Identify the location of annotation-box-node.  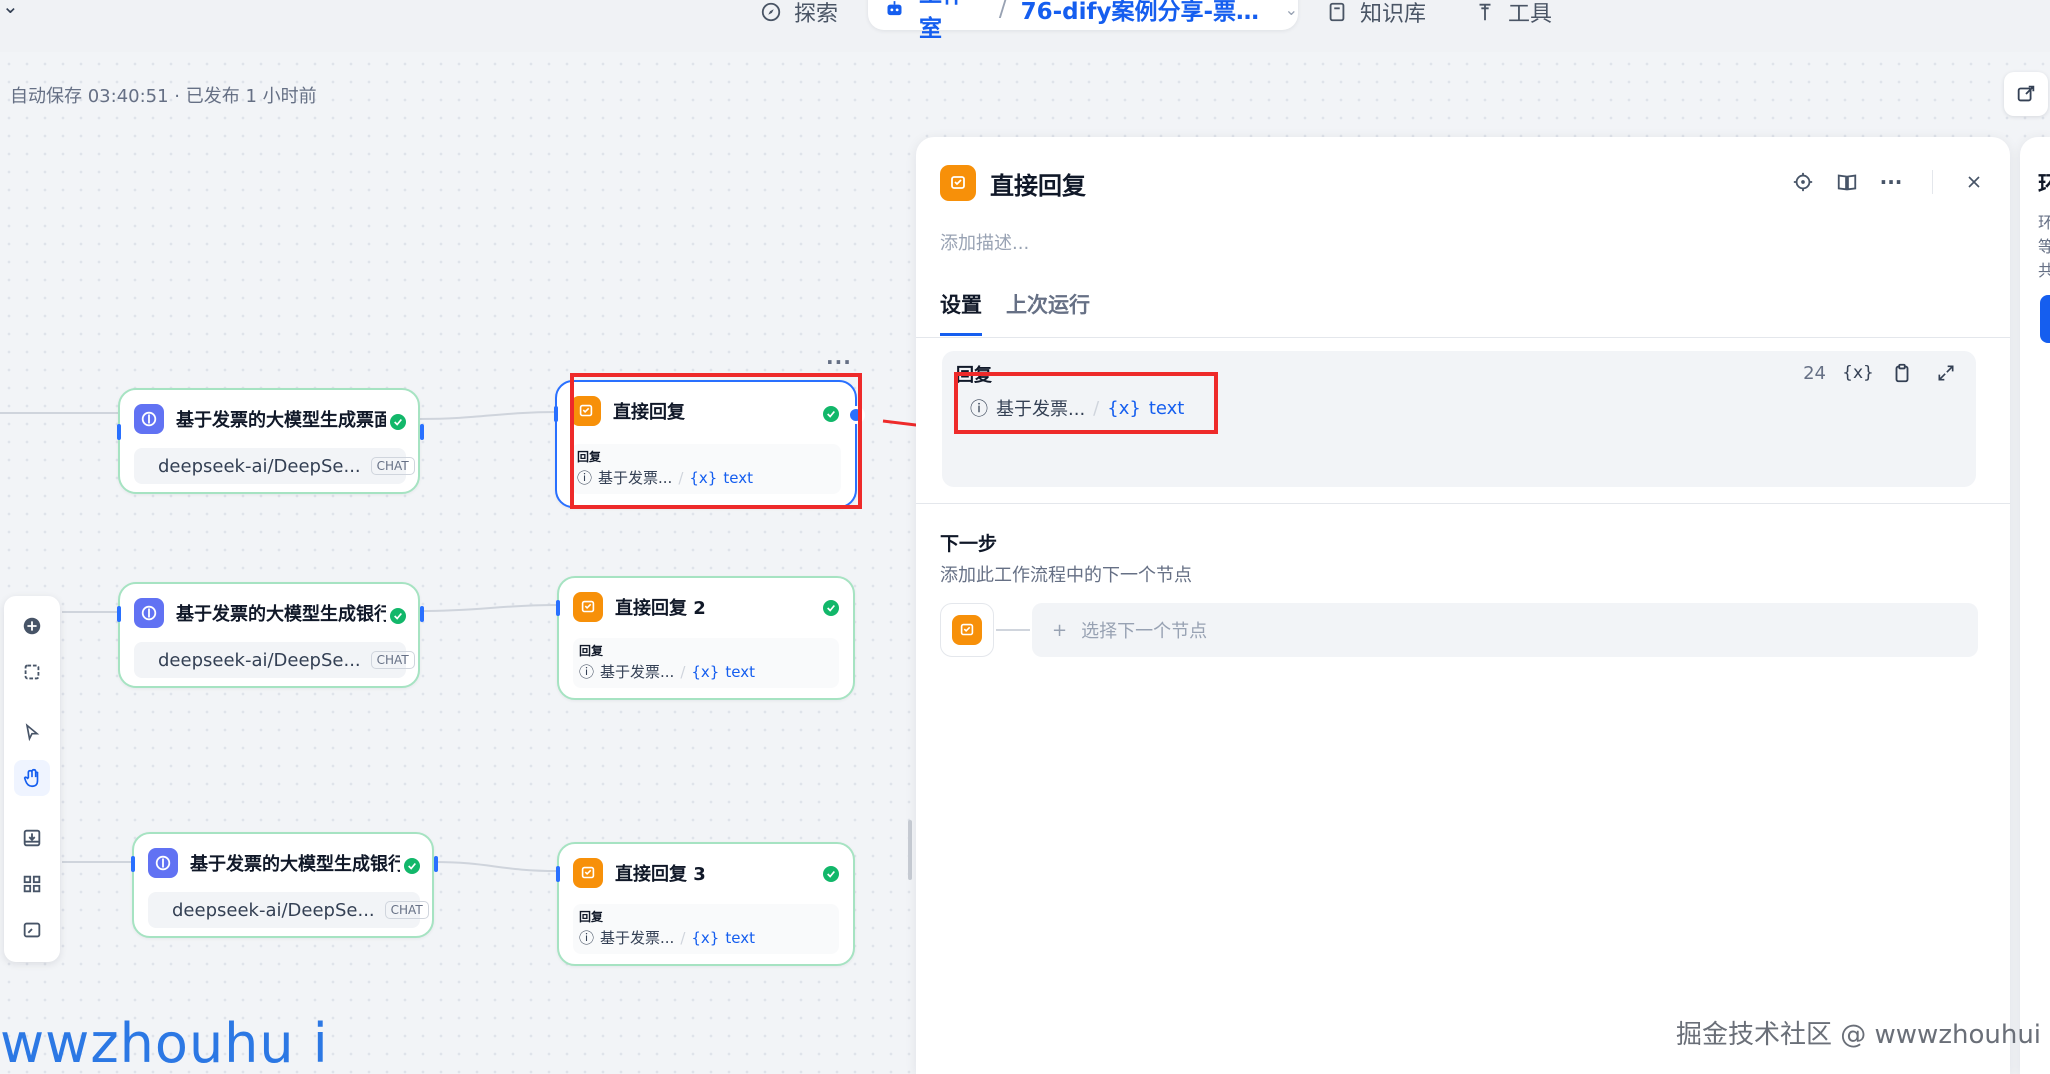
(716, 441).